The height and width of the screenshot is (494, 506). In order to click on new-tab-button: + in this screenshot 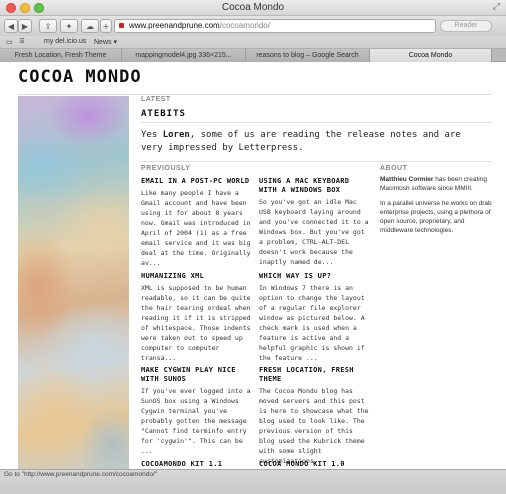, I will do `click(106, 26)`.